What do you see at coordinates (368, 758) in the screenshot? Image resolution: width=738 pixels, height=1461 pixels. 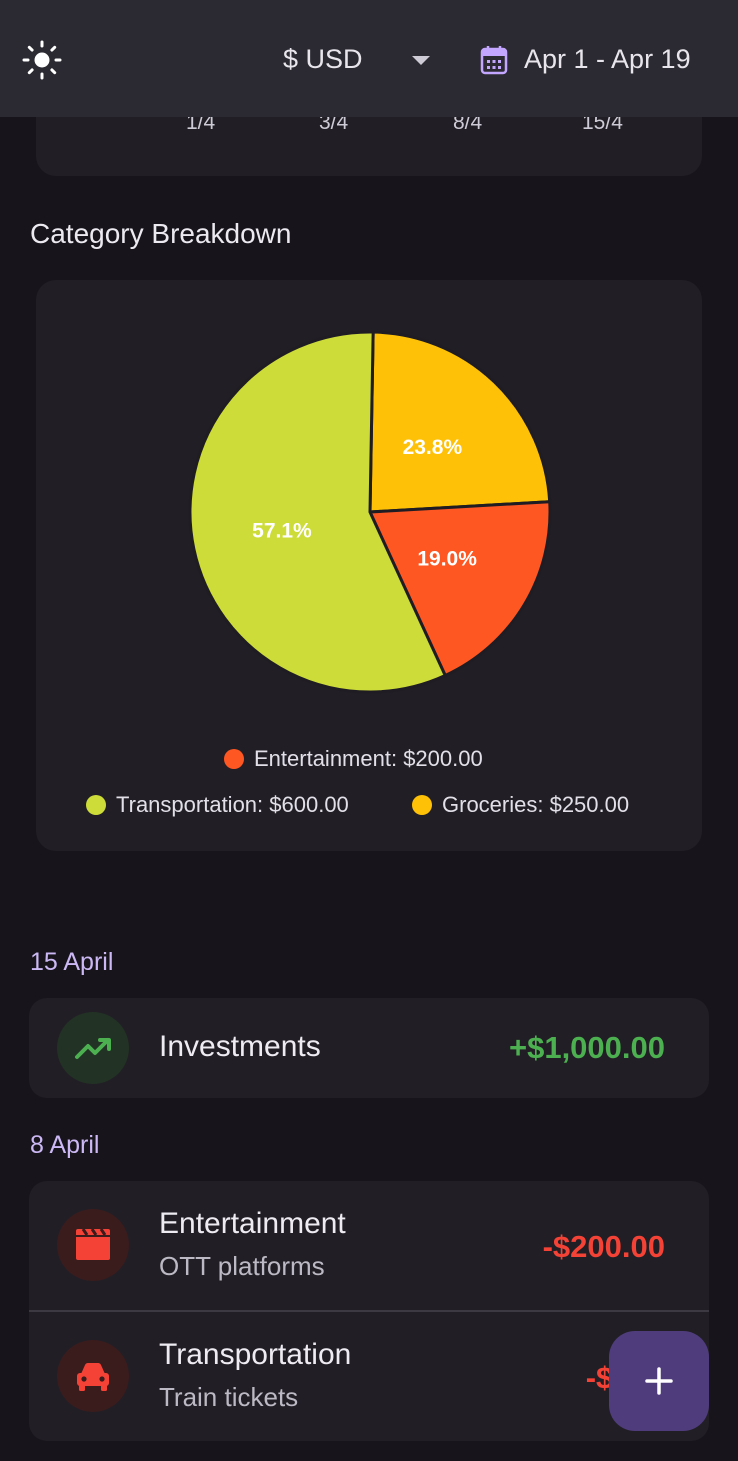 I see `legend-label: Entertainment: $200.00` at bounding box center [368, 758].